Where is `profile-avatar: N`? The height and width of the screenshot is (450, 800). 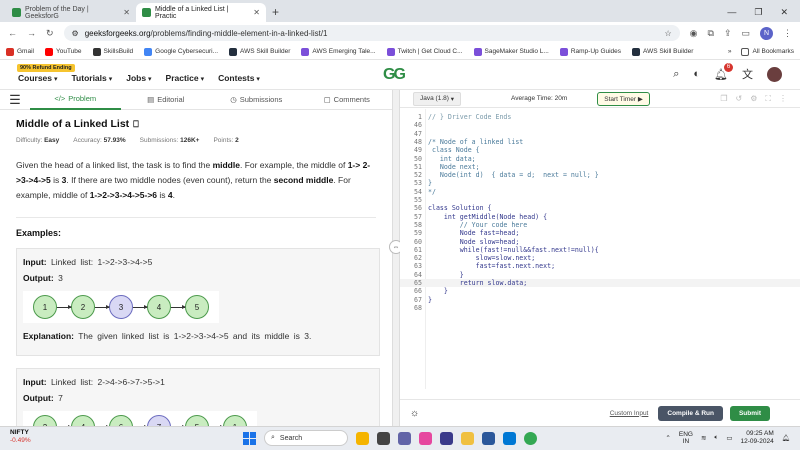 profile-avatar: N is located at coordinates (766, 33).